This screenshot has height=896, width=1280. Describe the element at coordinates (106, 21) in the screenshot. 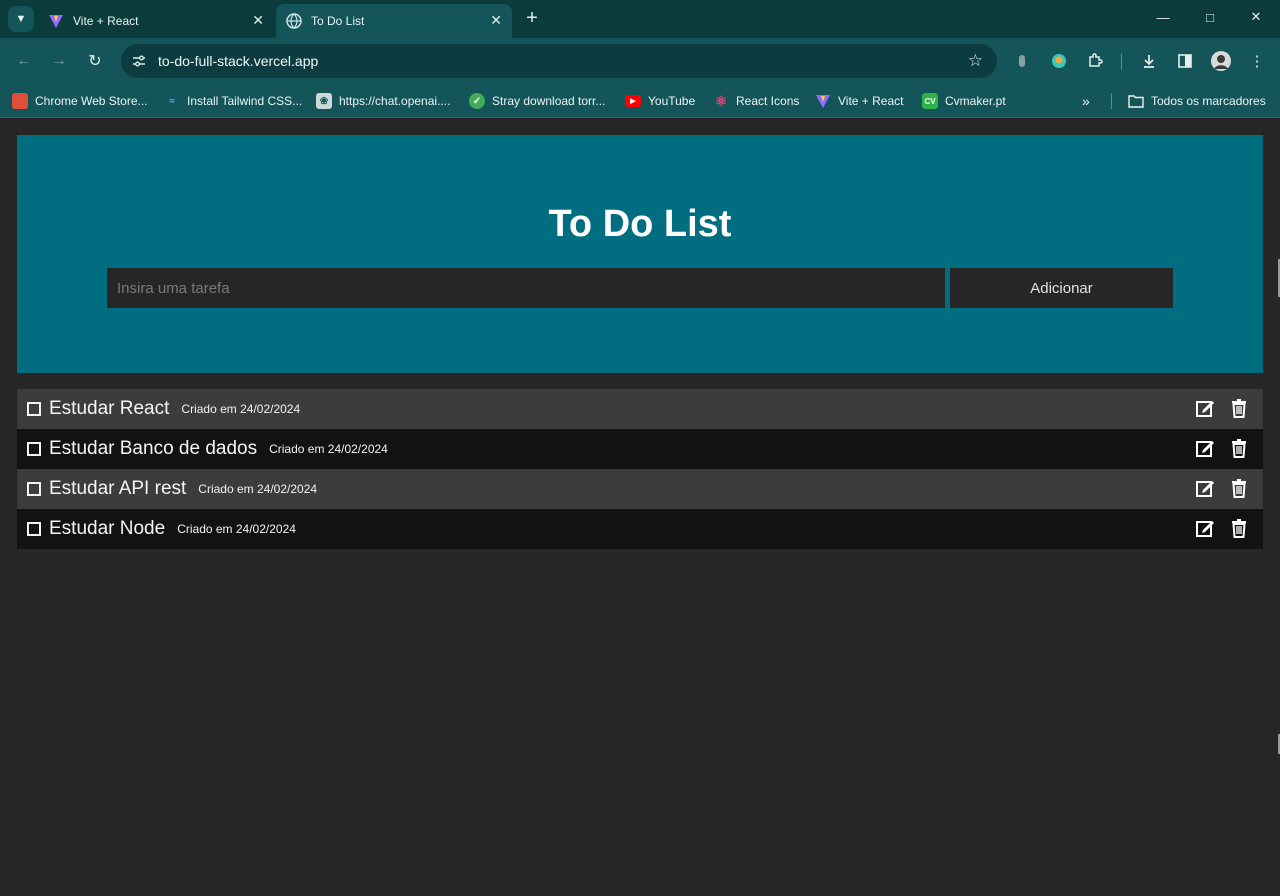

I see `tab-title: Vite + React` at that location.